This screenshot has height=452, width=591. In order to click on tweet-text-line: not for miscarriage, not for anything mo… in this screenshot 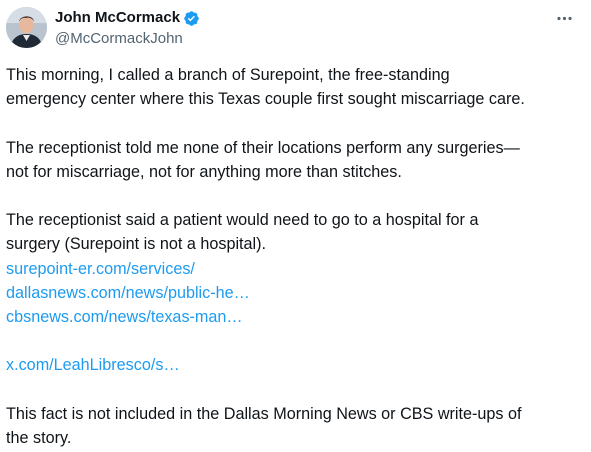, I will do `click(204, 171)`.